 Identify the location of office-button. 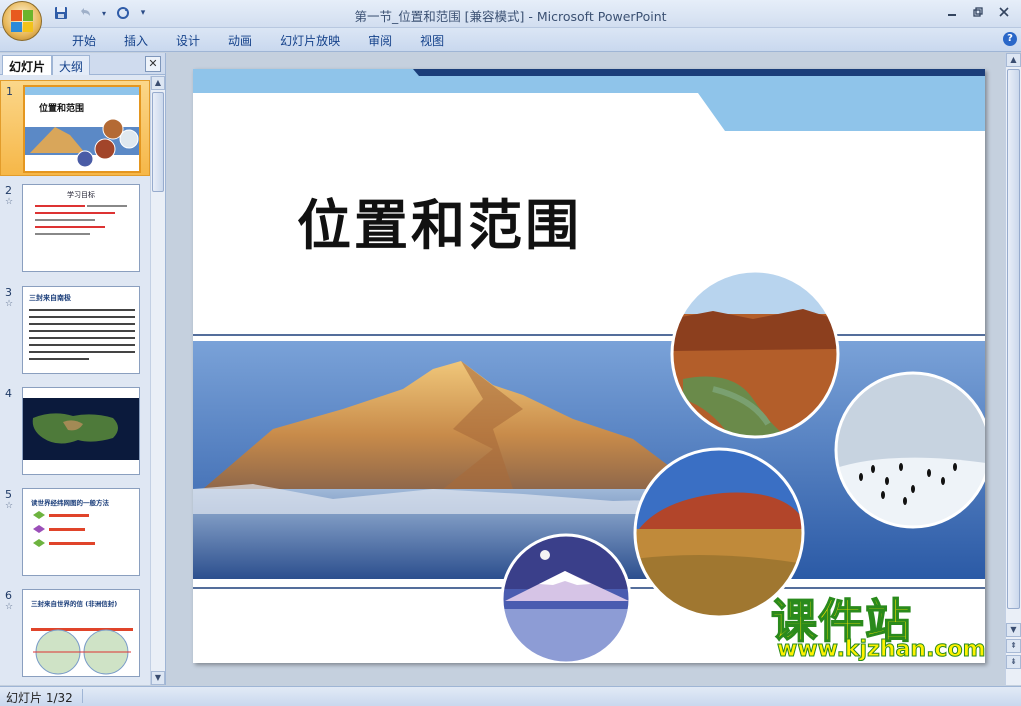
(22, 21).